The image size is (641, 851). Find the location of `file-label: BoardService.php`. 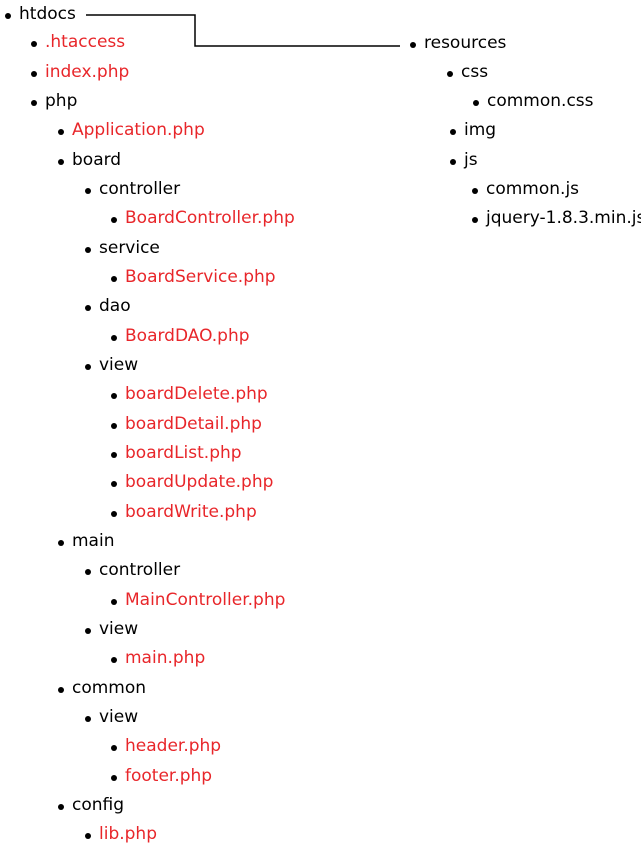

file-label: BoardService.php is located at coordinates (200, 277).